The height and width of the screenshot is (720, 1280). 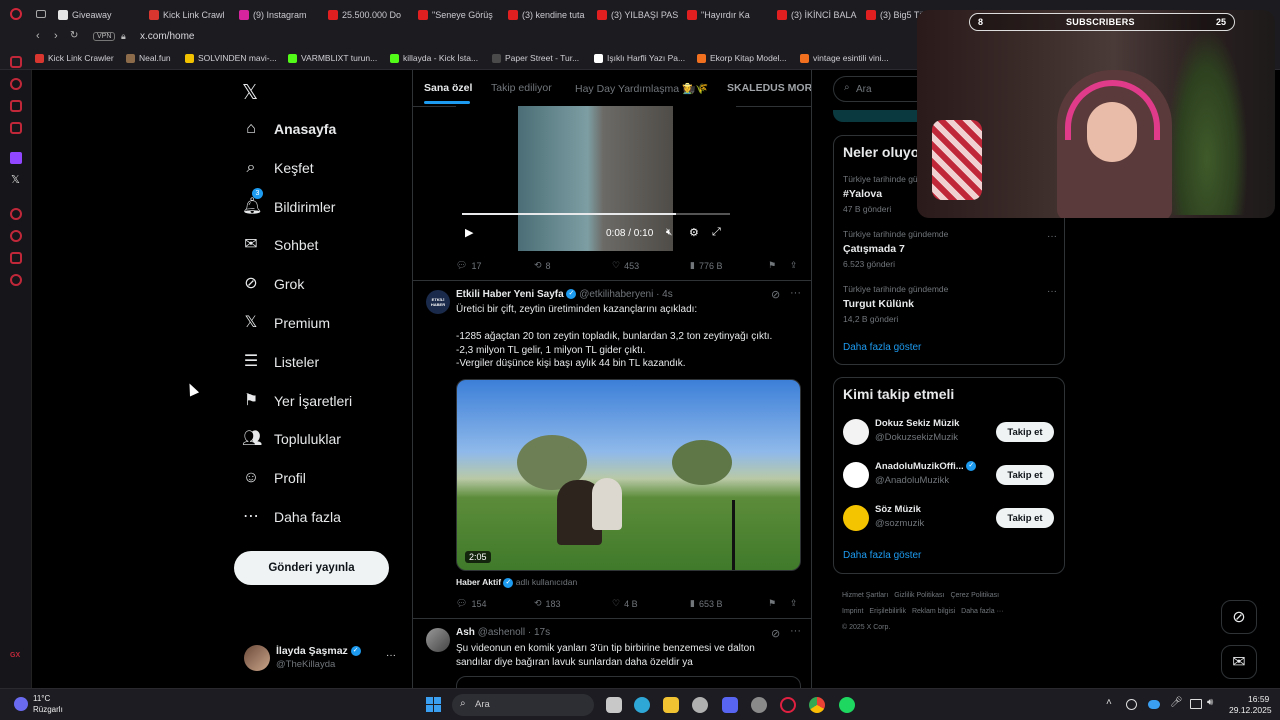 I want to click on taskbar-search: ⌕ Ara, so click(x=523, y=705).